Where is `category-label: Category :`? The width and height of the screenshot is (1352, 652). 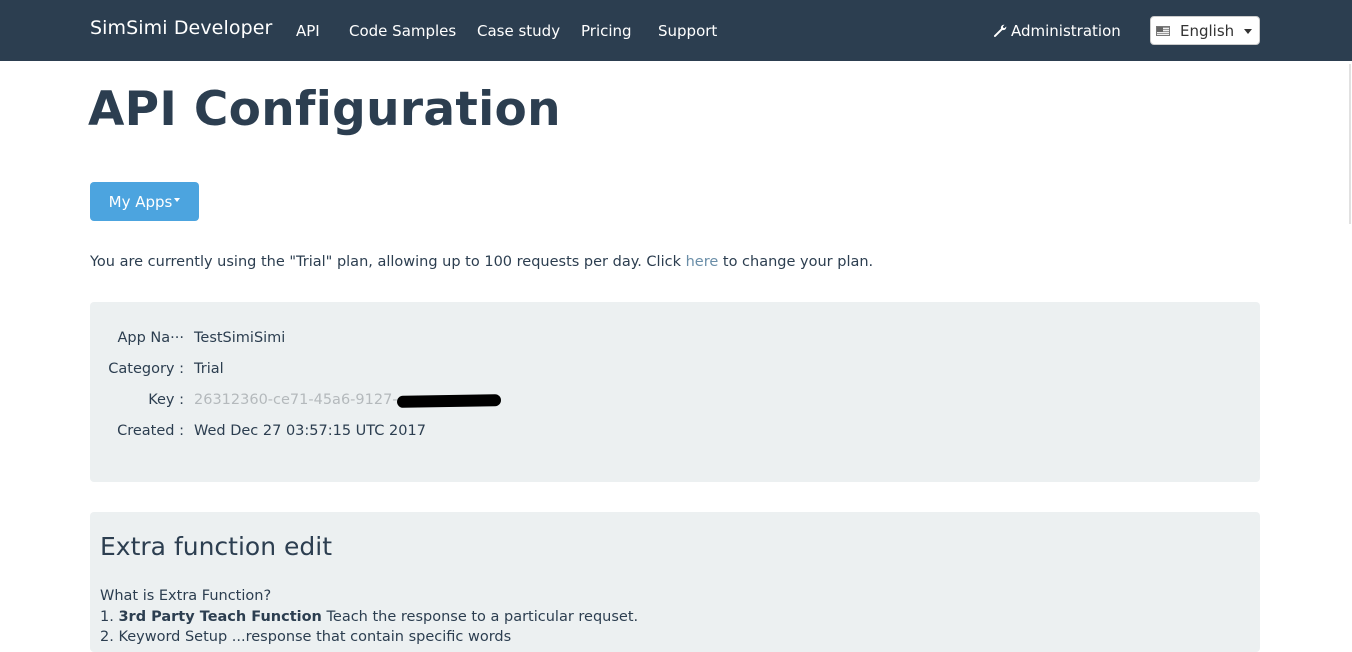 category-label: Category : is located at coordinates (146, 369).